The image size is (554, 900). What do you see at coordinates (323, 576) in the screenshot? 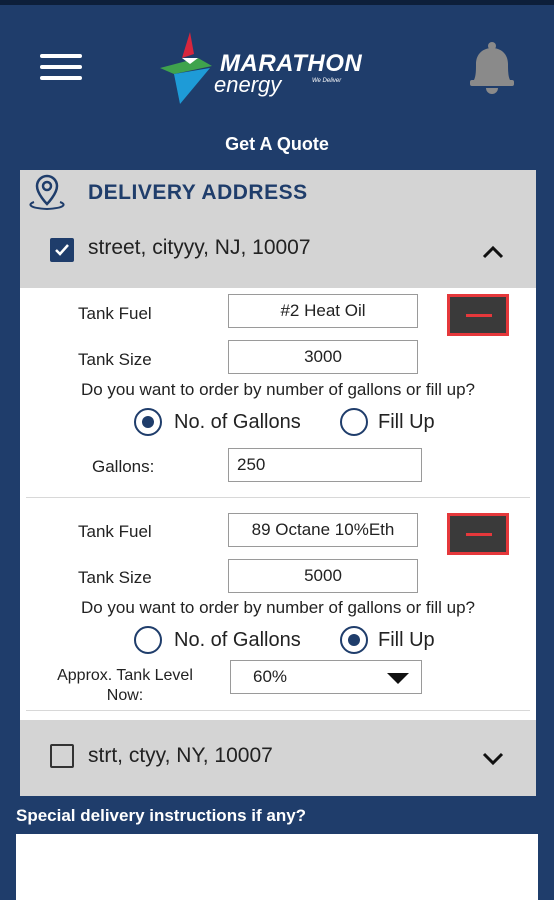
I see `tank-2-size-field: 5000` at bounding box center [323, 576].